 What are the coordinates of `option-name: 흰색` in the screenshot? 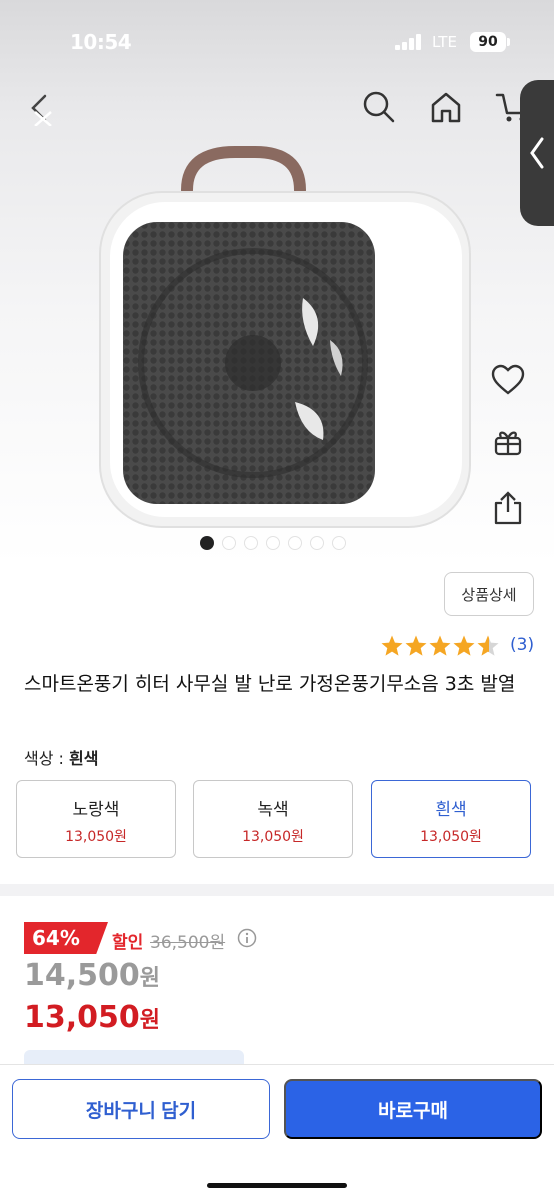 It's located at (451, 810).